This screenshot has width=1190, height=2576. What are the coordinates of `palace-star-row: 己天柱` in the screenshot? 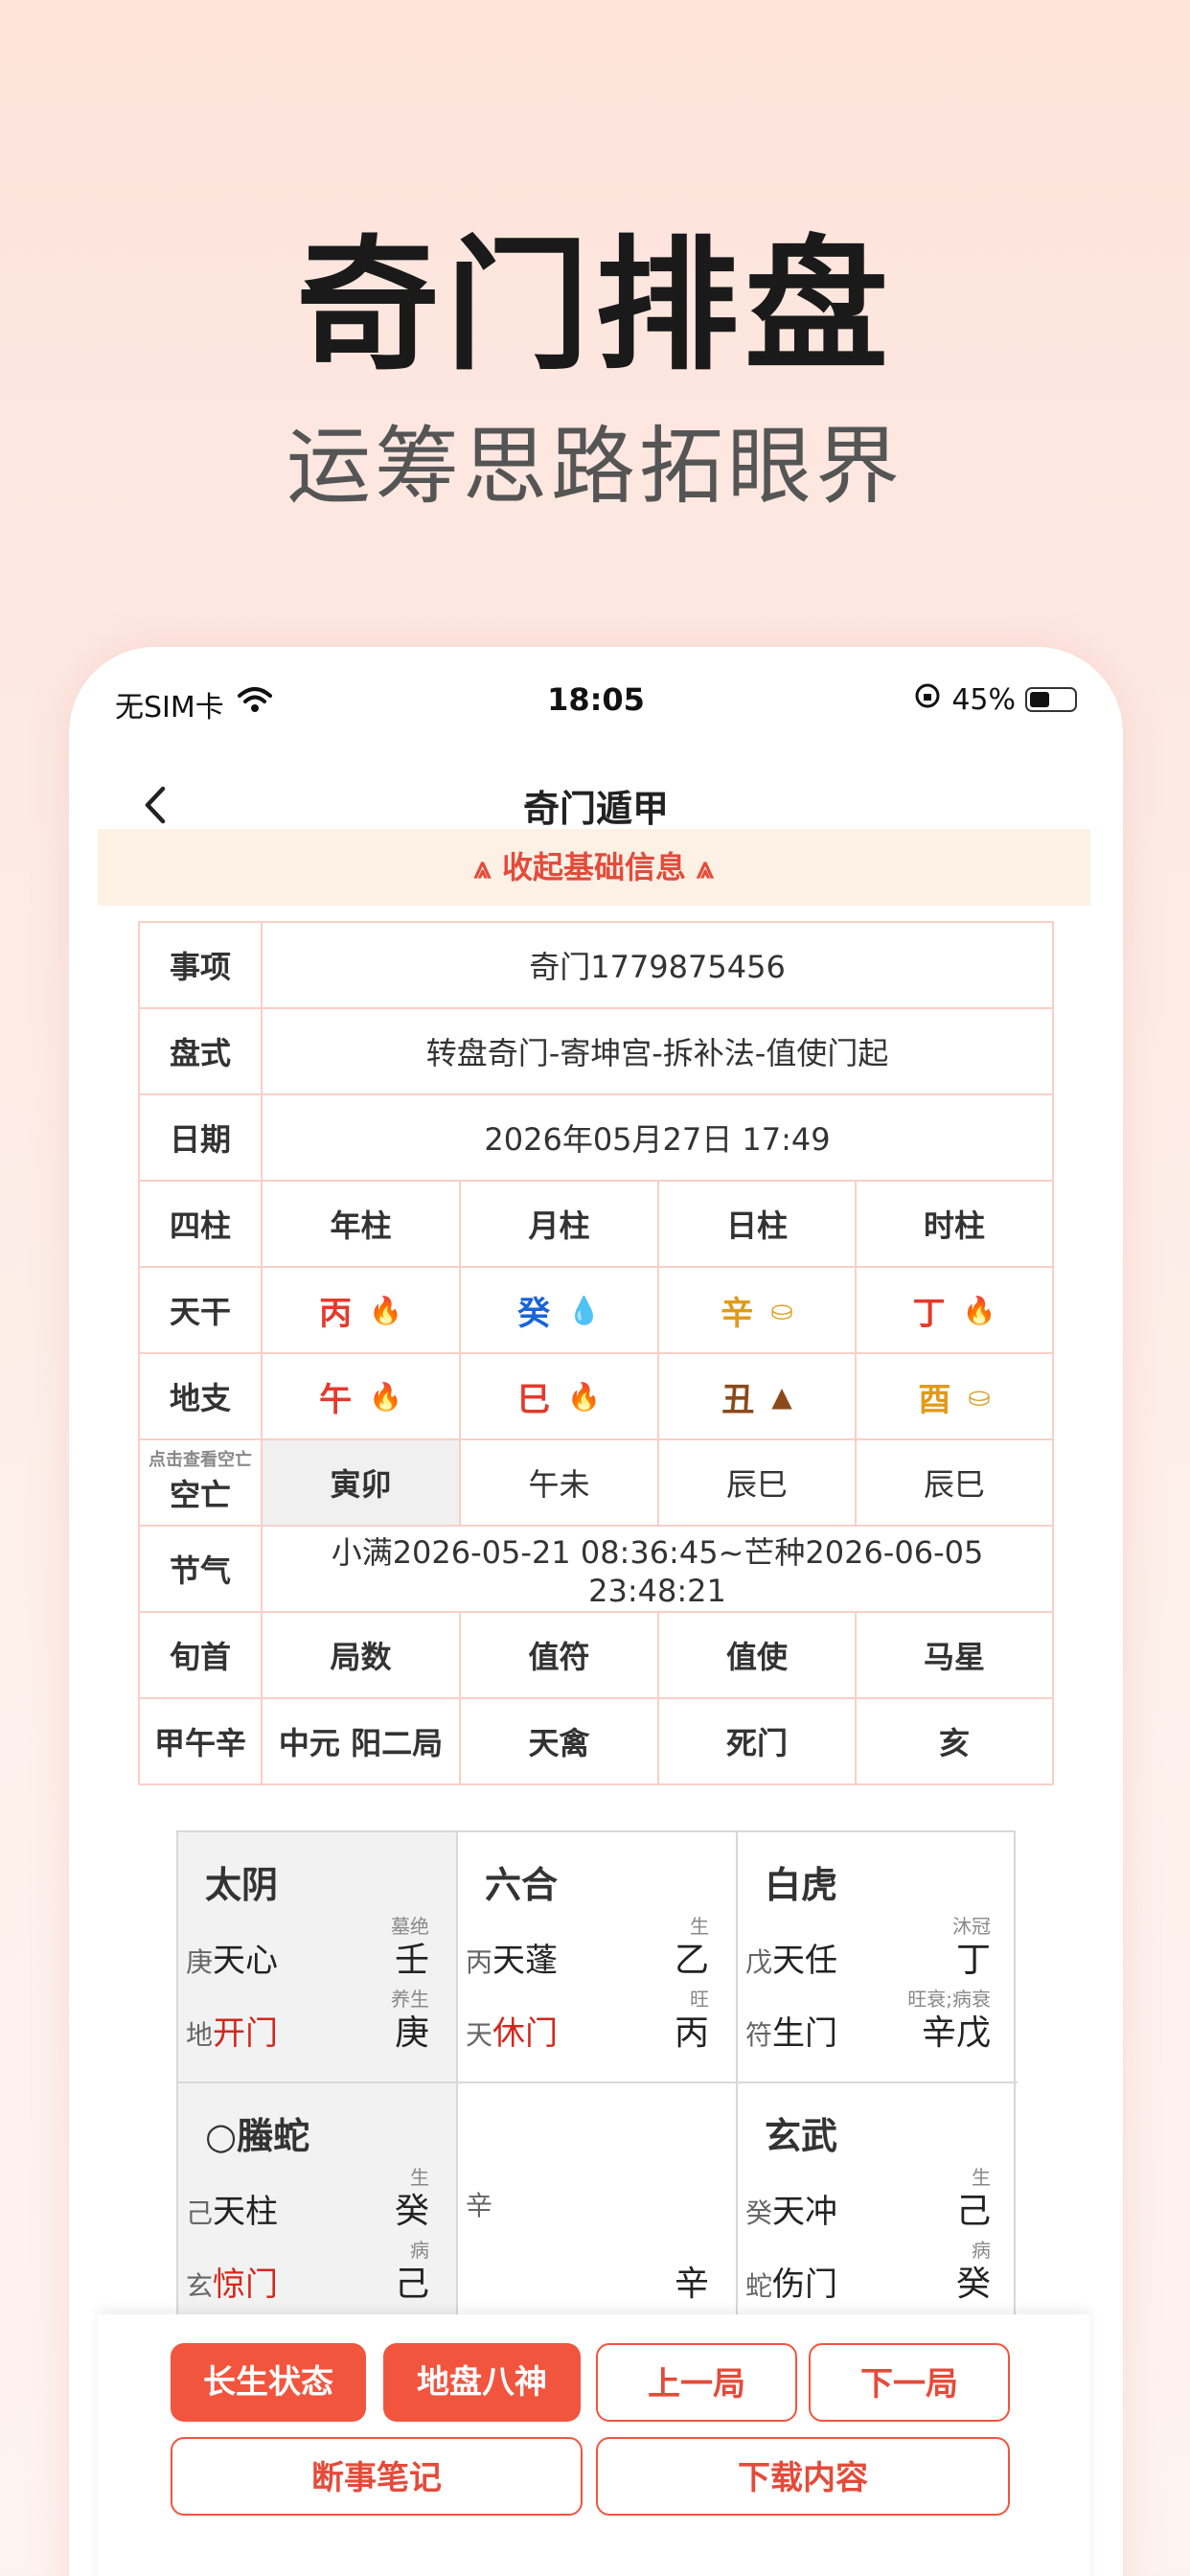 It's located at (233, 2212).